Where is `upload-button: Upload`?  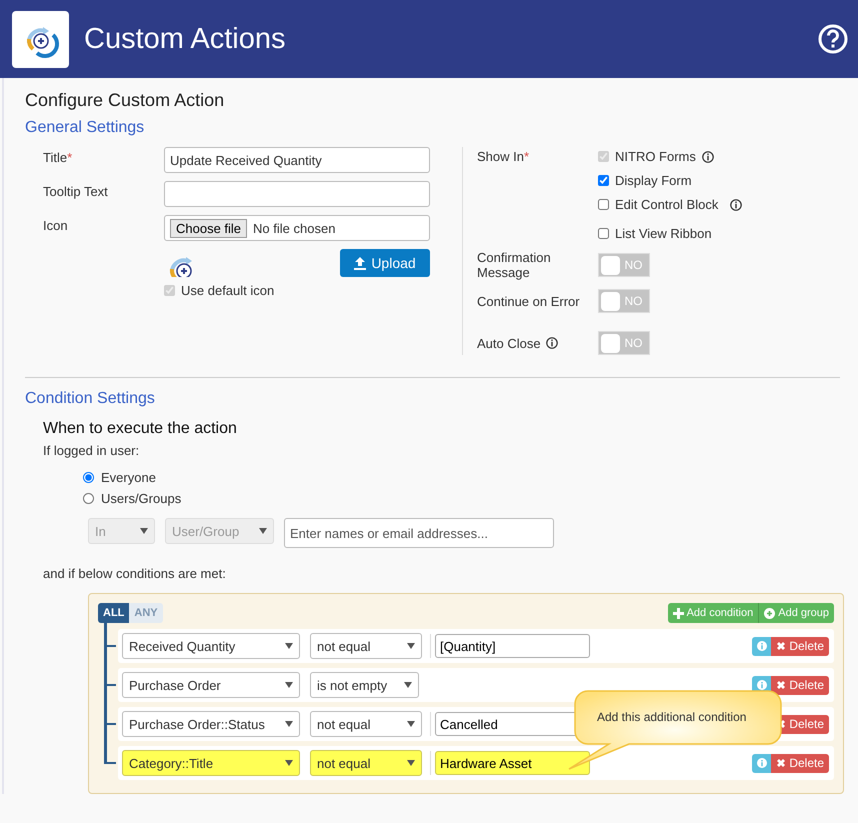
upload-button: Upload is located at coordinates (385, 263).